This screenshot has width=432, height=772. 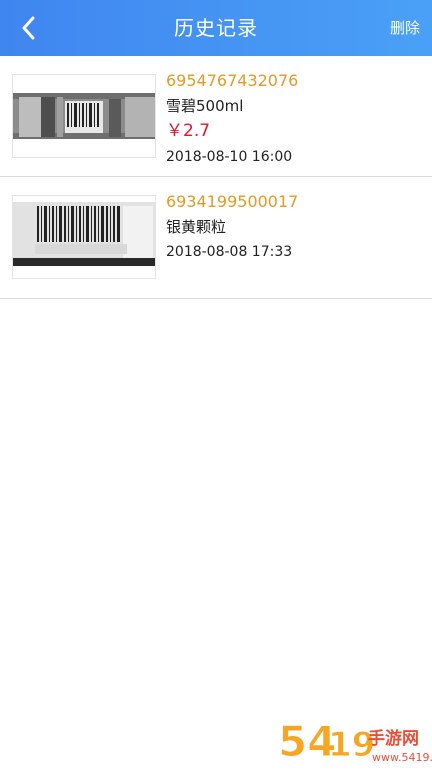 What do you see at coordinates (405, 28) in the screenshot?
I see `delete-button: 删除` at bounding box center [405, 28].